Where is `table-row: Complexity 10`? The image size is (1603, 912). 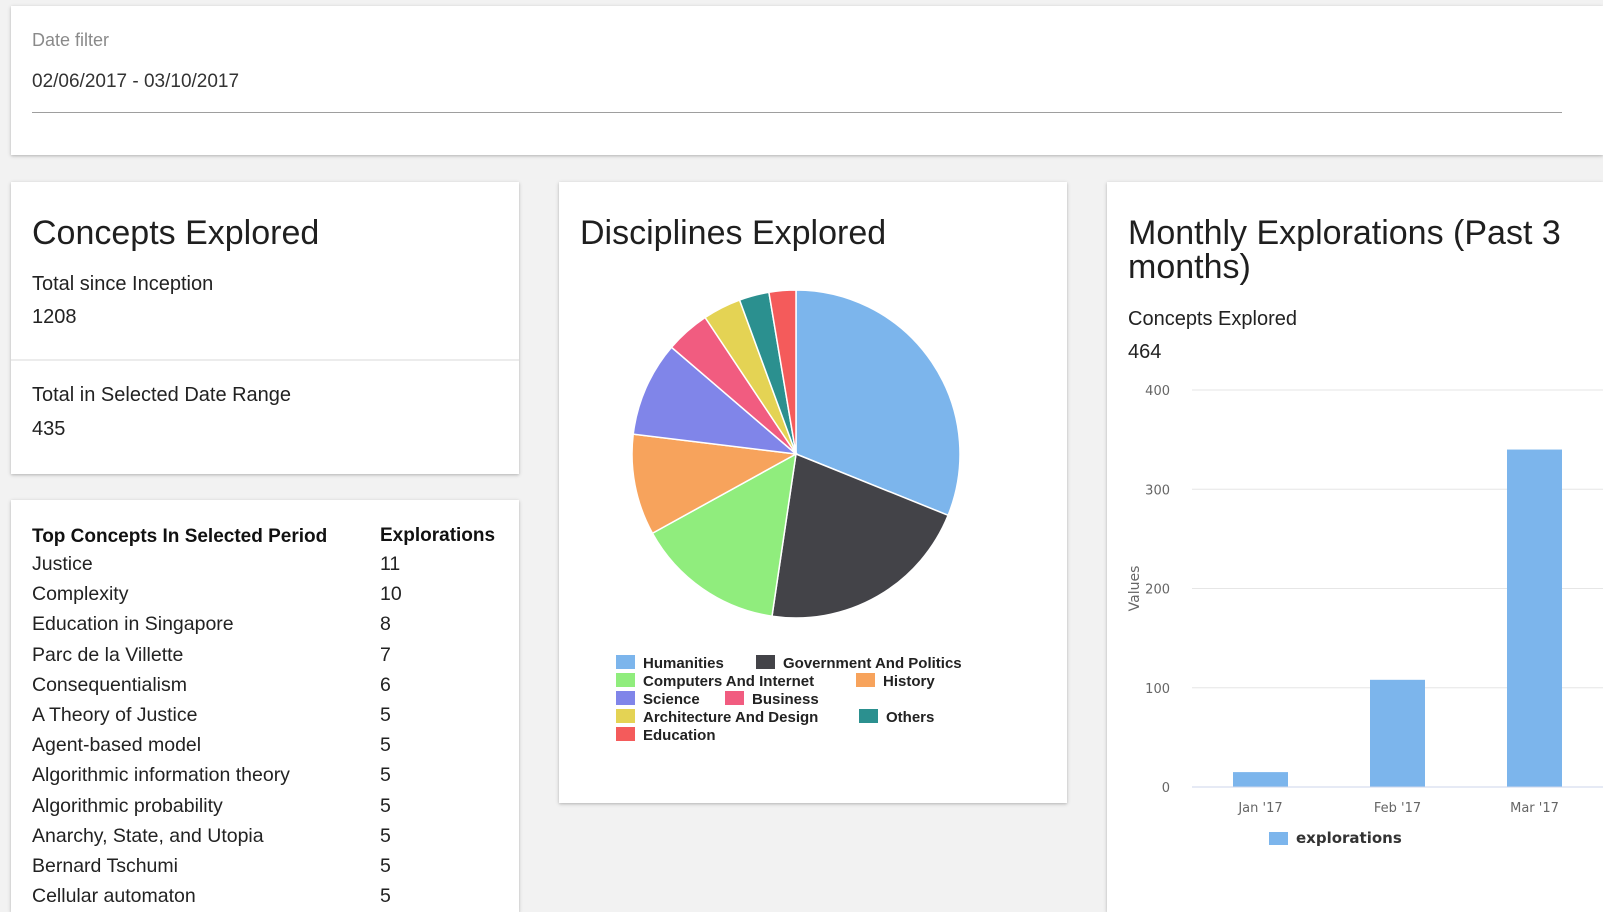
table-row: Complexity 10 is located at coordinates (267, 598).